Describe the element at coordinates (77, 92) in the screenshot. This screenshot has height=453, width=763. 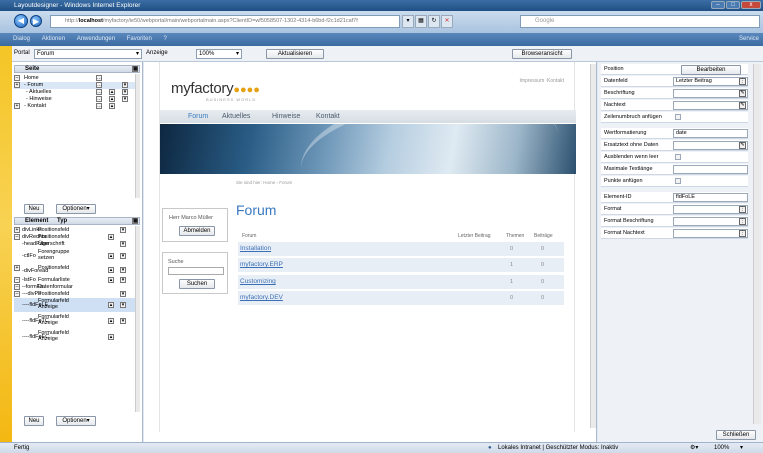
I see `page-item-aktuelles: - Aktuelles … ▴ ▾` at that location.